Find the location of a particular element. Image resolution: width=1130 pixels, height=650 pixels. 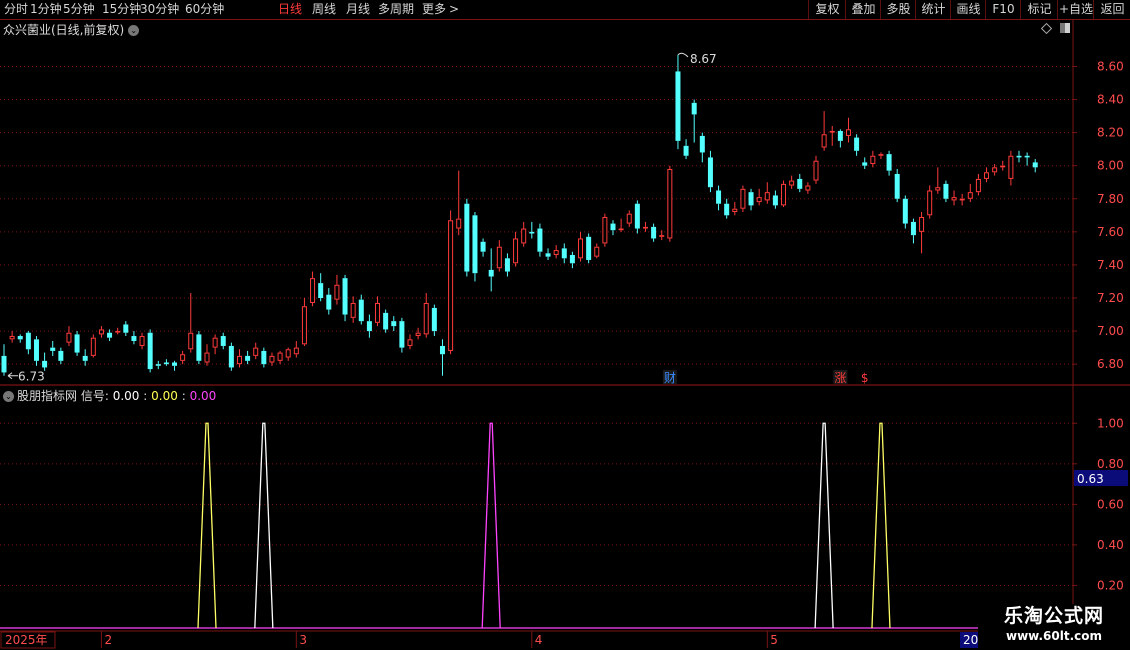

indicator-title: ⌄ 股朋指标网 信号: 0.00 : 0.00 : 0.00 is located at coordinates (109, 395).